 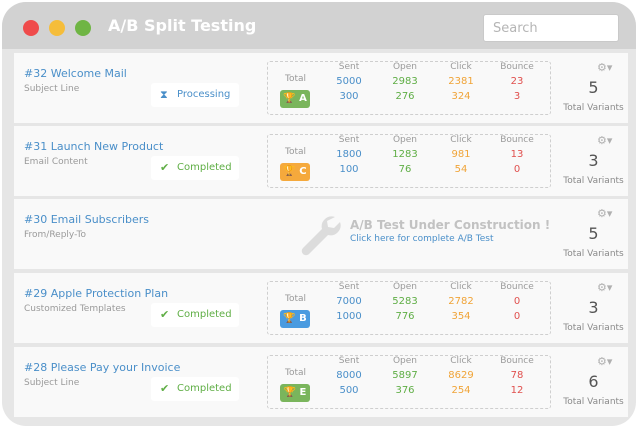 I want to click on click-column: Click 981 54, so click(x=461, y=157).